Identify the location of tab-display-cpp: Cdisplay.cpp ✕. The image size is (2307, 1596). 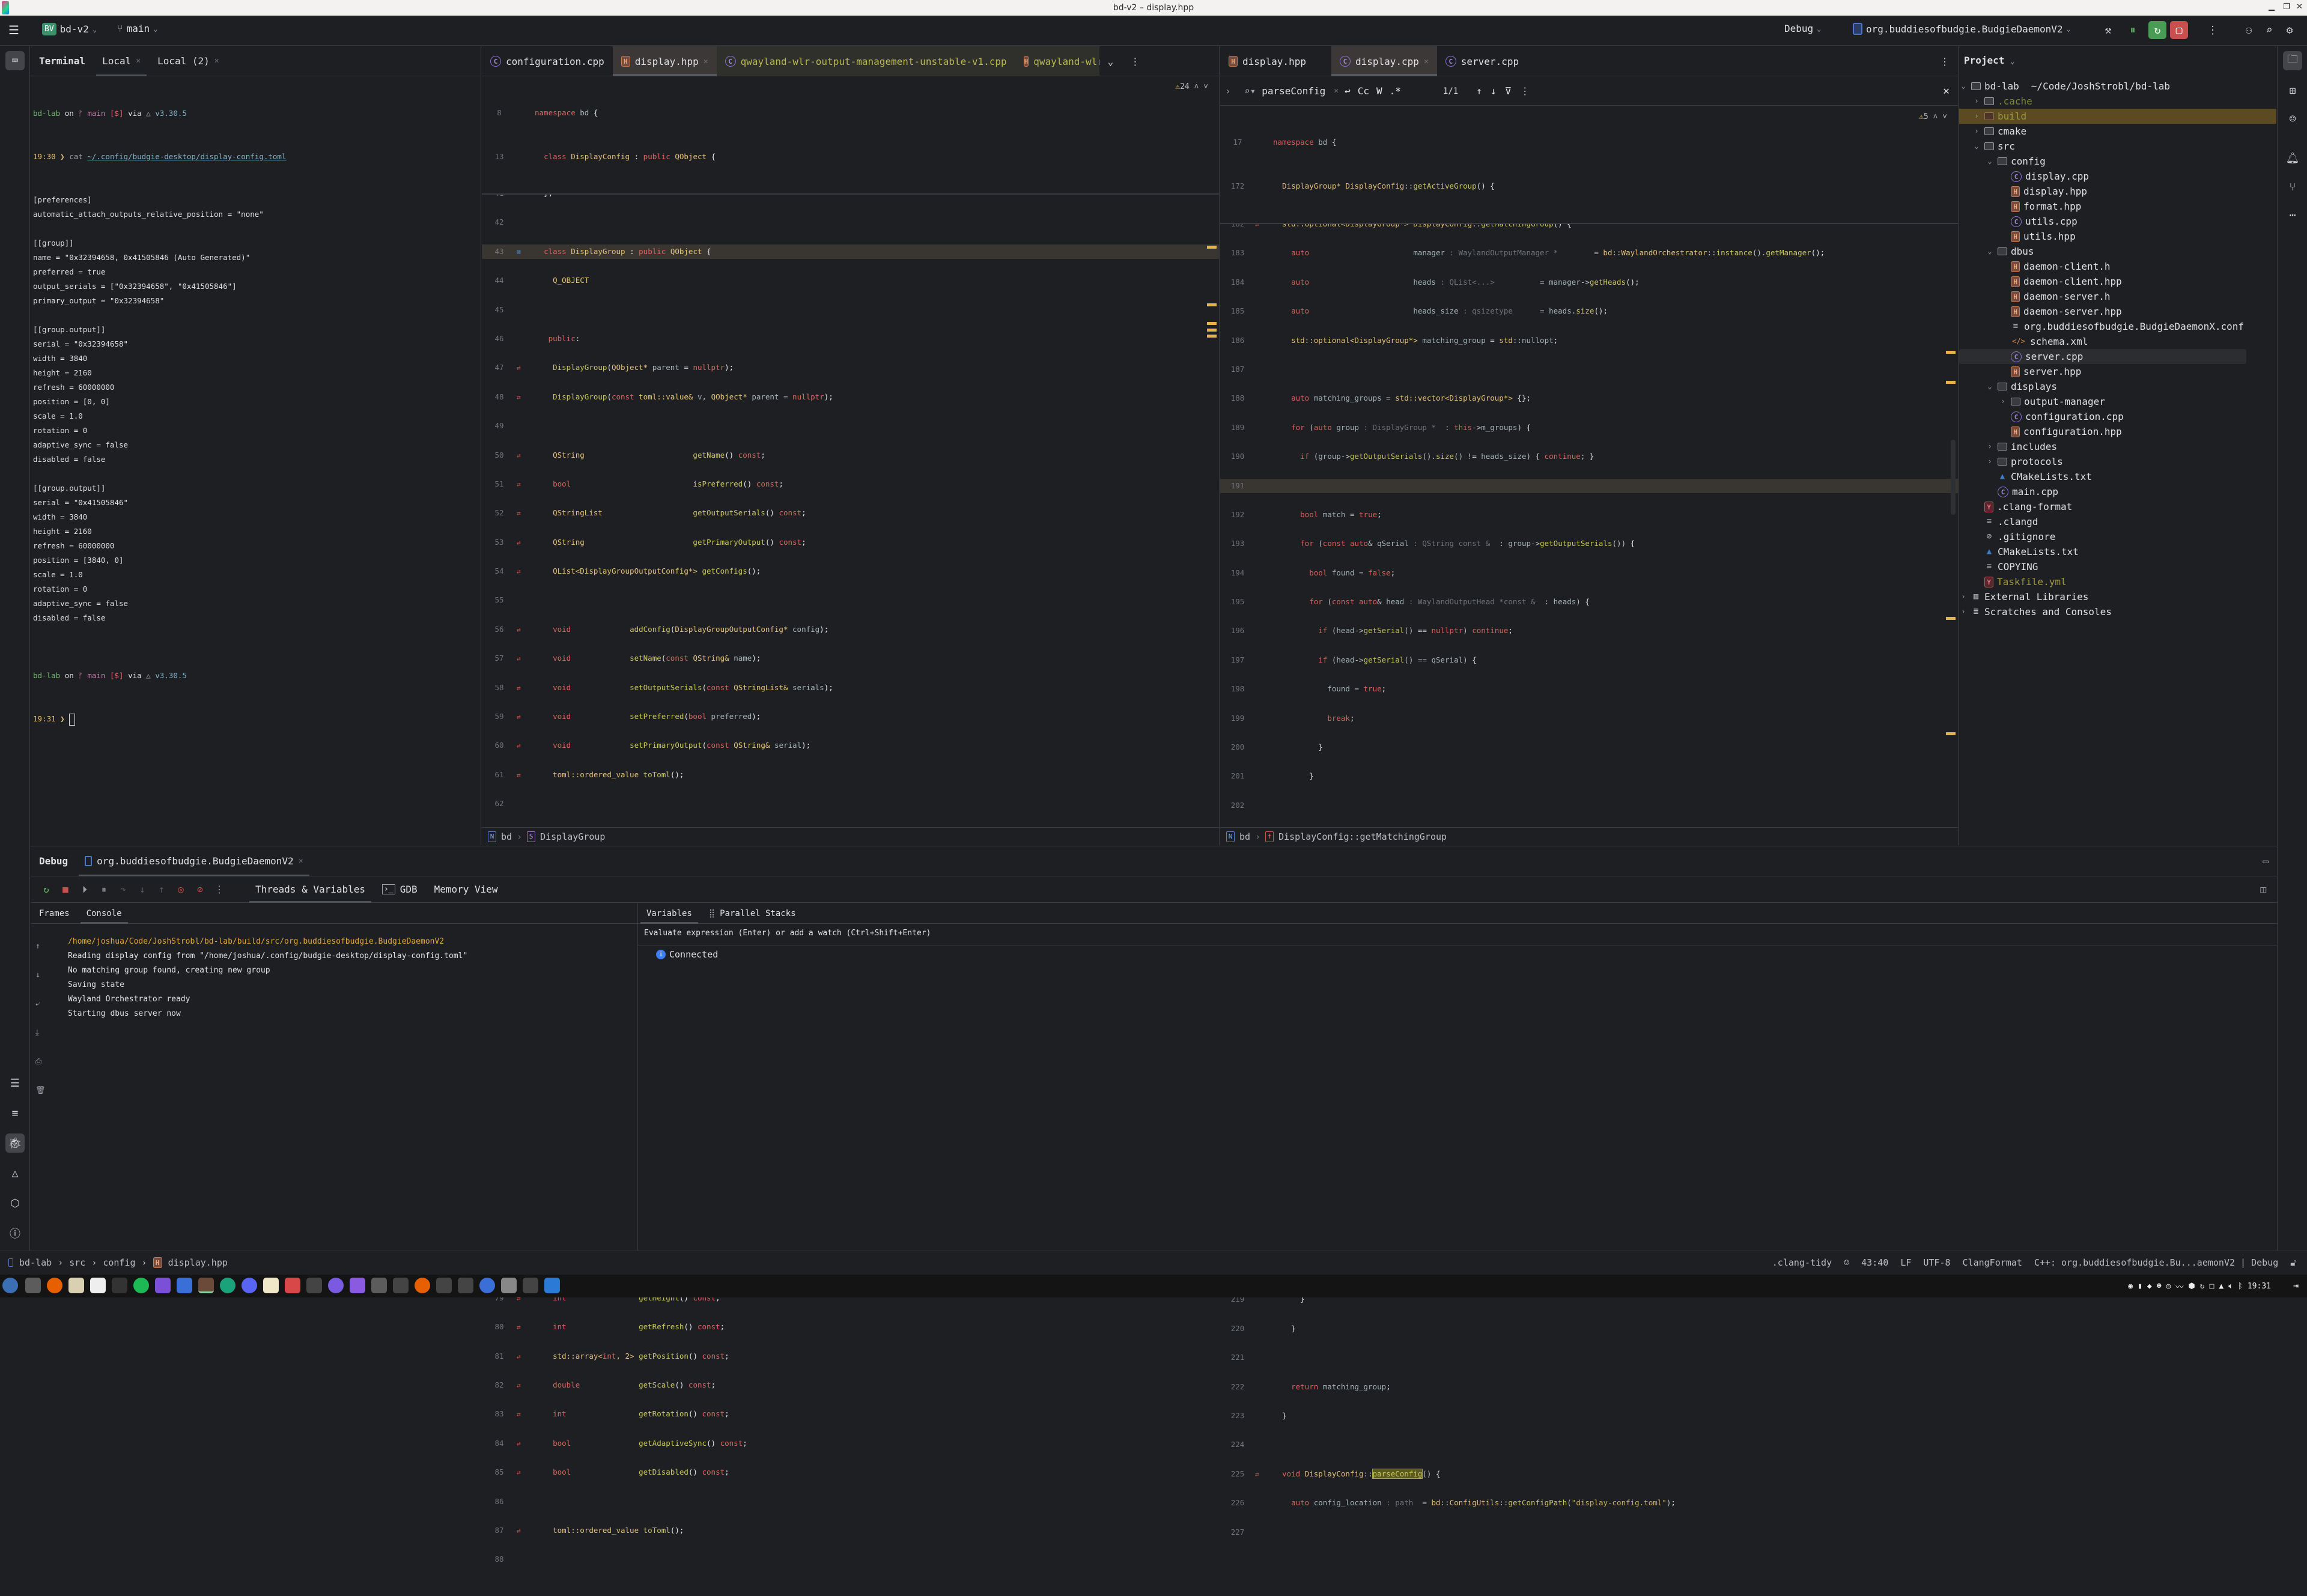
(1384, 61).